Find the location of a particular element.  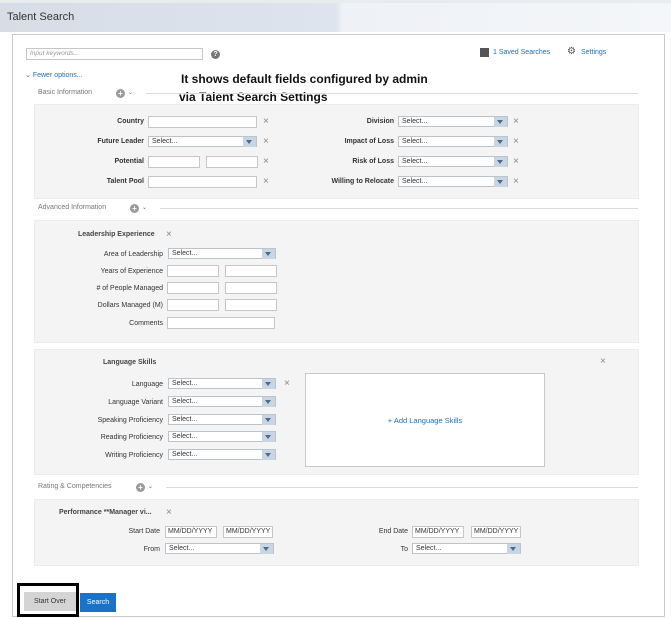

people-min-input is located at coordinates (193, 288).